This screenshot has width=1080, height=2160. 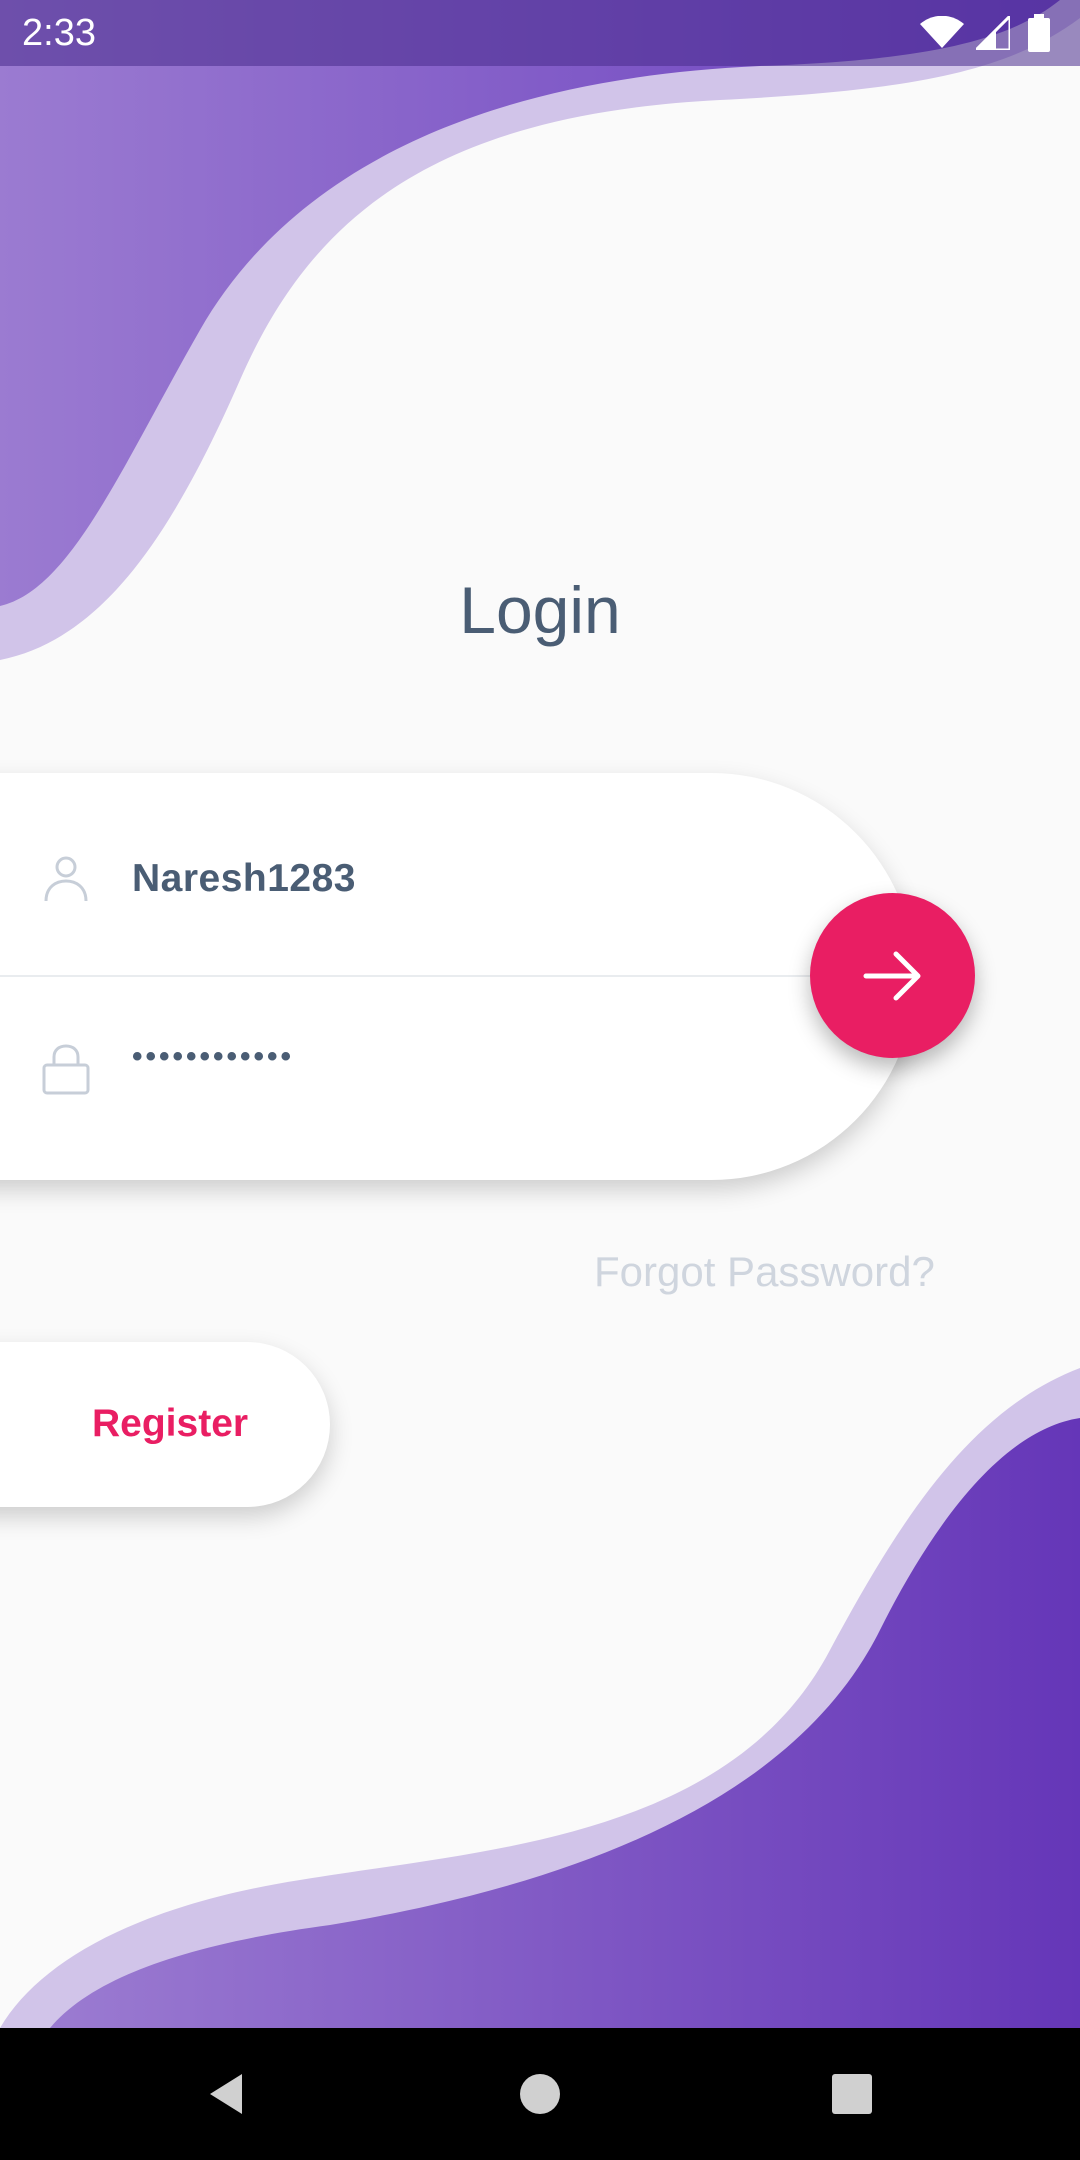 What do you see at coordinates (450, 878) in the screenshot?
I see `username-field: Naresh1283` at bounding box center [450, 878].